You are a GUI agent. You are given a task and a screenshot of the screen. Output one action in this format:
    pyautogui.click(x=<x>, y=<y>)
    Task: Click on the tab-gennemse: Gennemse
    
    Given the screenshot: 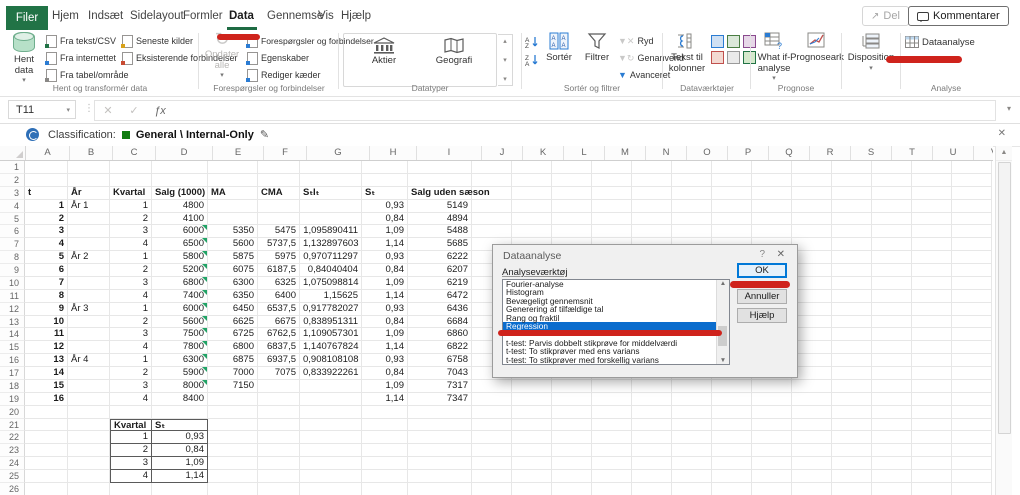 What is the action you would take?
    pyautogui.click(x=295, y=16)
    